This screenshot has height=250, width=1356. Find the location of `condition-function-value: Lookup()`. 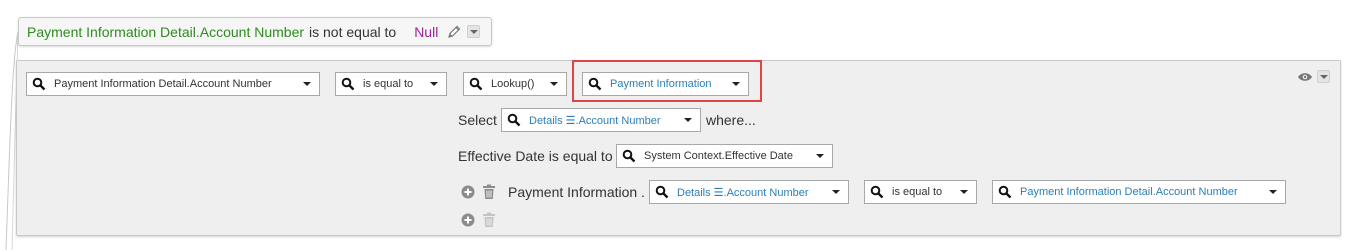

condition-function-value: Lookup() is located at coordinates (513, 84).